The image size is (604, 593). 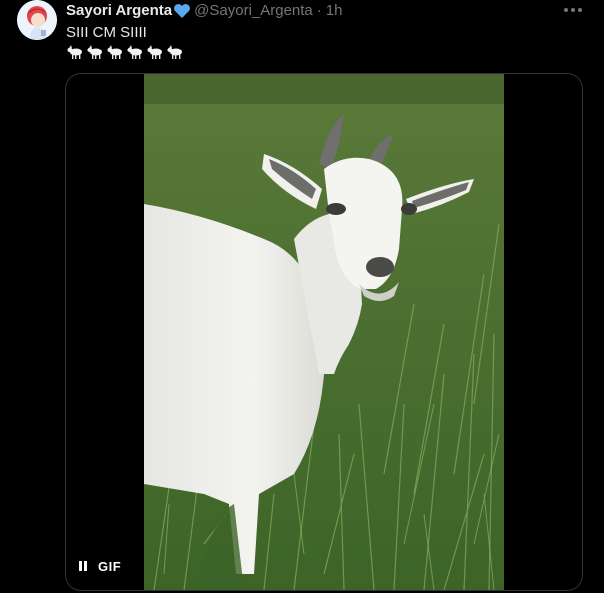 What do you see at coordinates (110, 566) in the screenshot?
I see `gif-badge: GIF` at bounding box center [110, 566].